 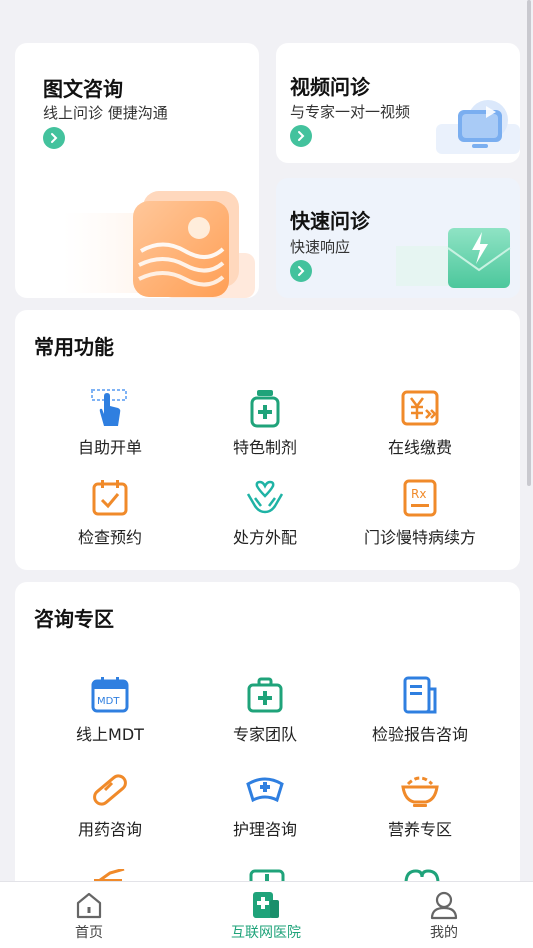 What do you see at coordinates (444, 905) in the screenshot?
I see `user-icon` at bounding box center [444, 905].